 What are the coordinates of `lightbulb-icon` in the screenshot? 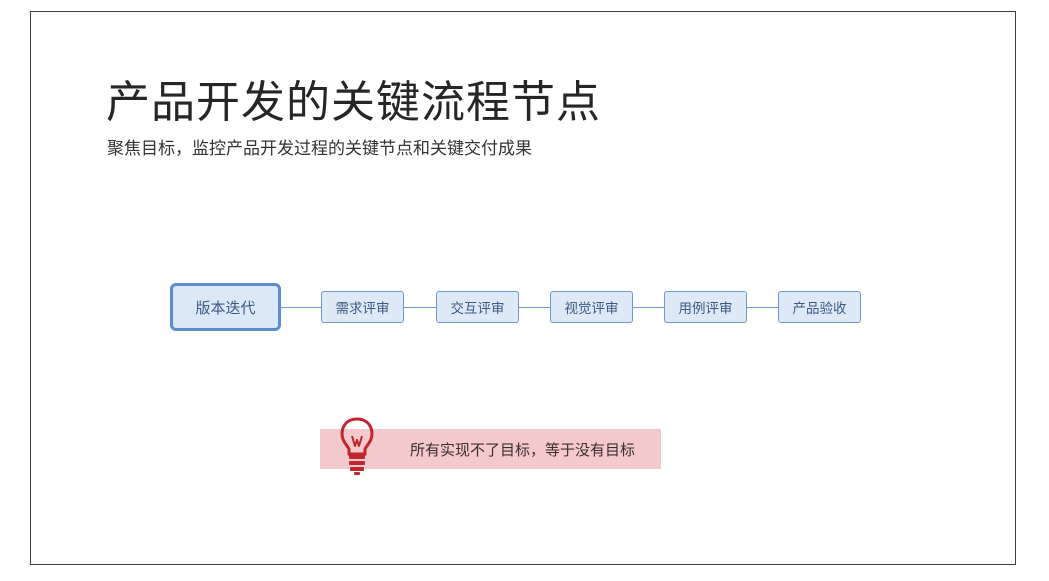 It's located at (357, 446).